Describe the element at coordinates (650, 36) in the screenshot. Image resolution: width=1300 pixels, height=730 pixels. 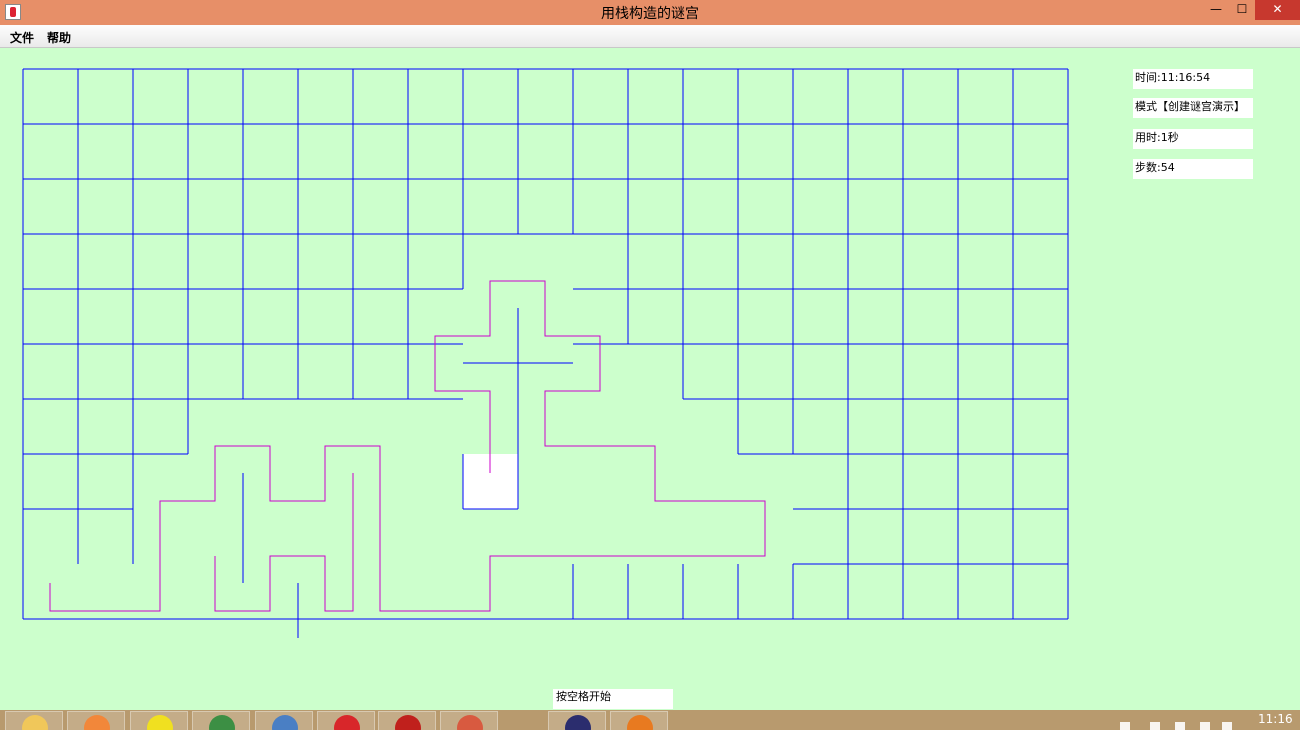
I see `menu-bar: 文件 帮助` at that location.